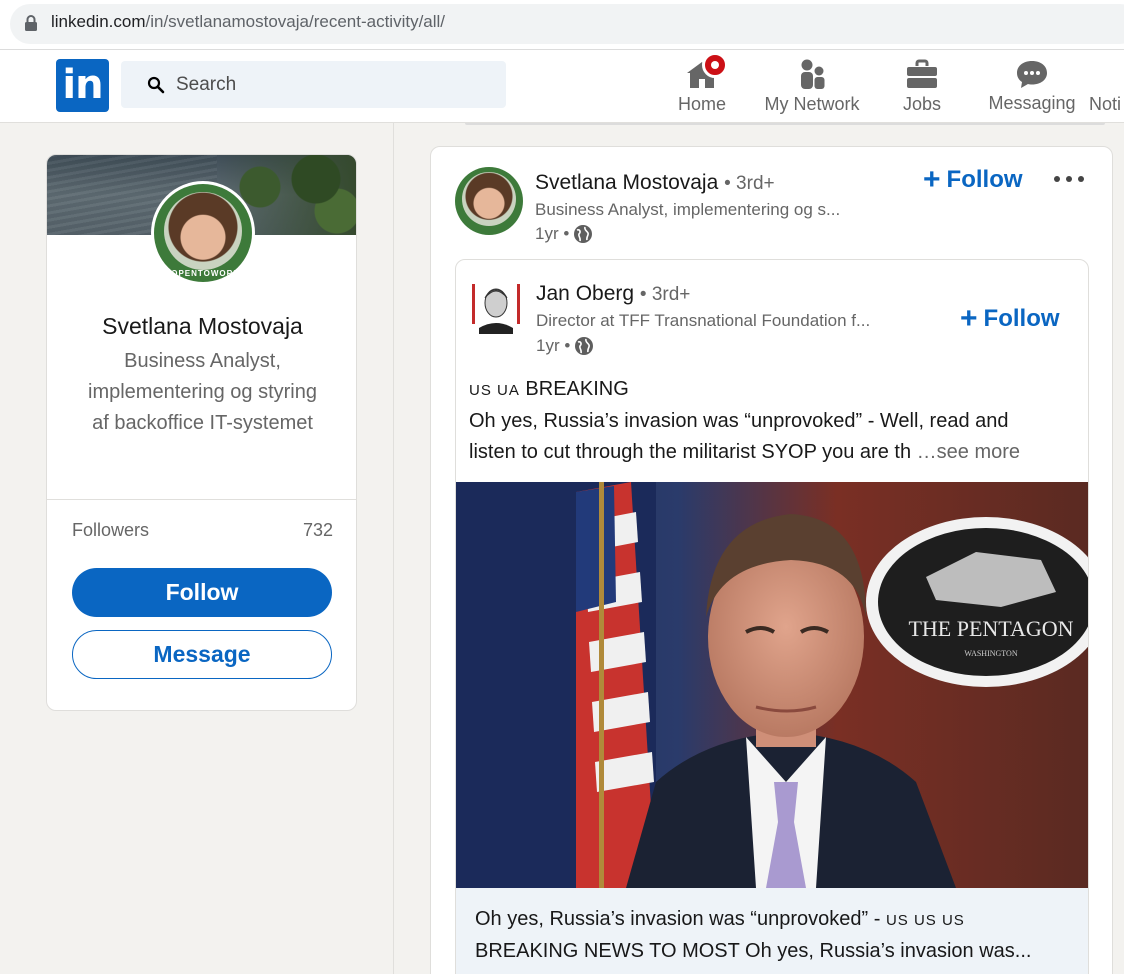  I want to click on post-text-line-1: US UA BREAKING, so click(774, 390).